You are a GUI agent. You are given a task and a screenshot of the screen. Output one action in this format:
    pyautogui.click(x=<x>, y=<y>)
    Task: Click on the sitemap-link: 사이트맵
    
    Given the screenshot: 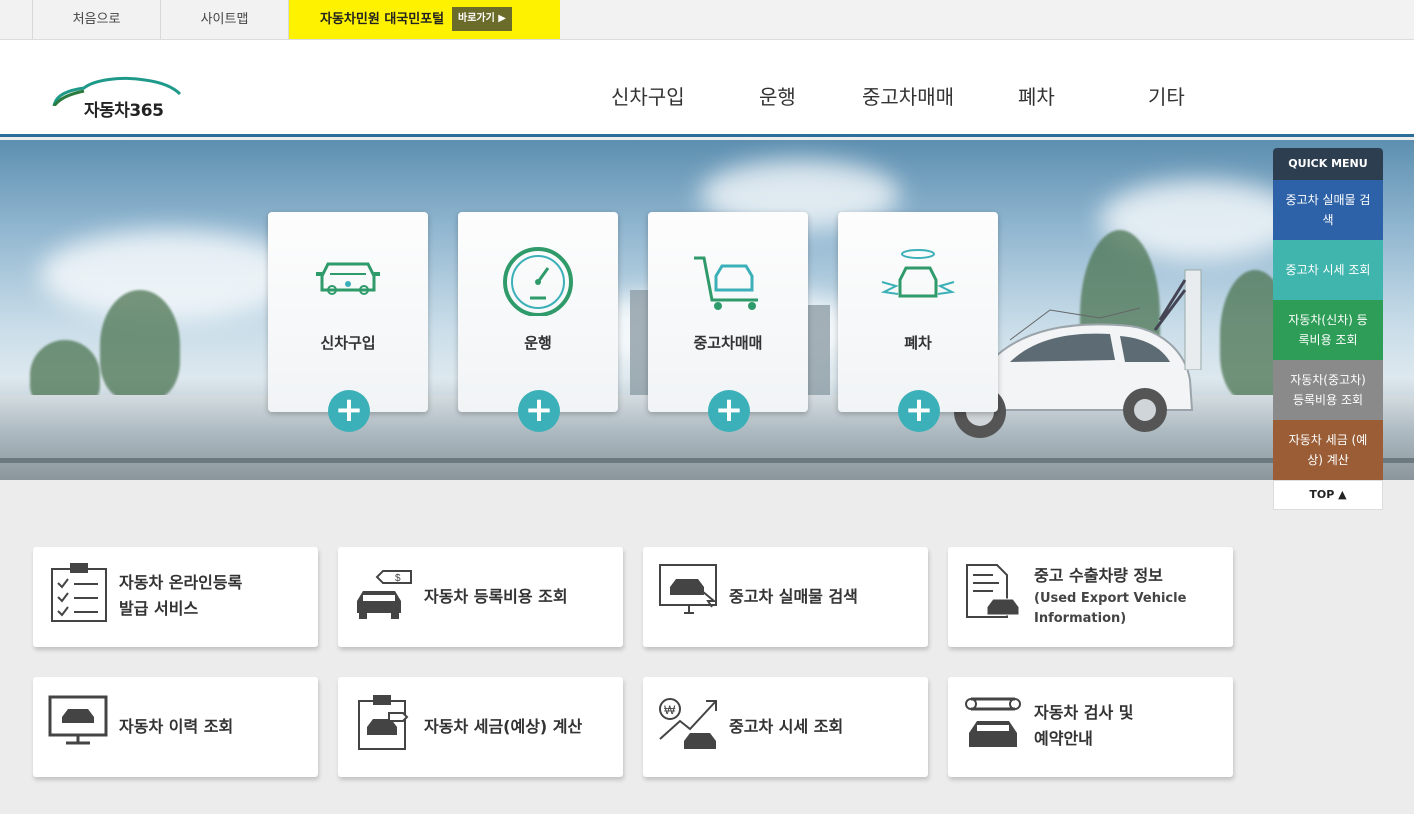 What is the action you would take?
    pyautogui.click(x=224, y=19)
    